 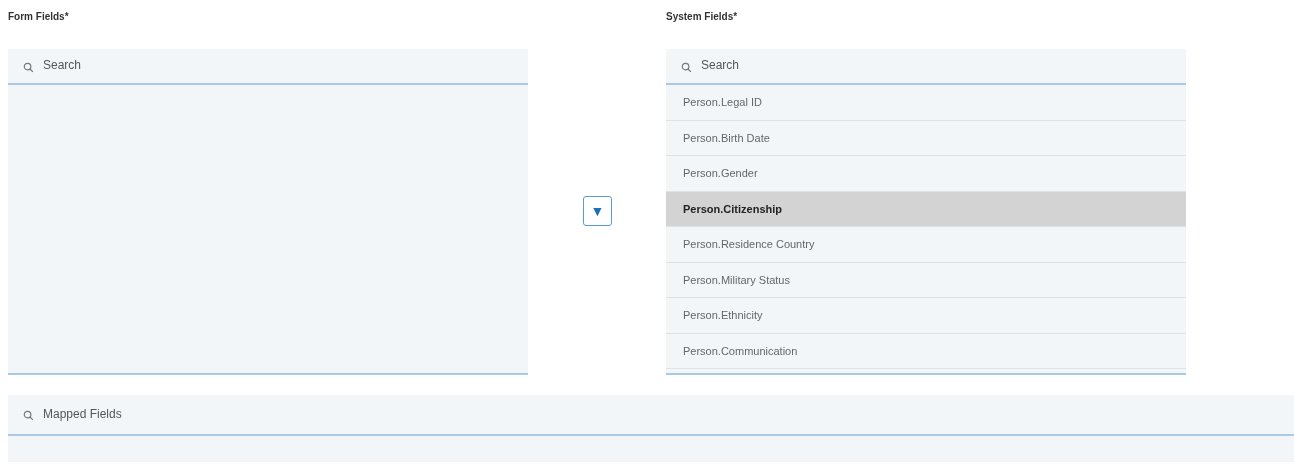 What do you see at coordinates (597, 211) in the screenshot?
I see `move-down-button: ▼` at bounding box center [597, 211].